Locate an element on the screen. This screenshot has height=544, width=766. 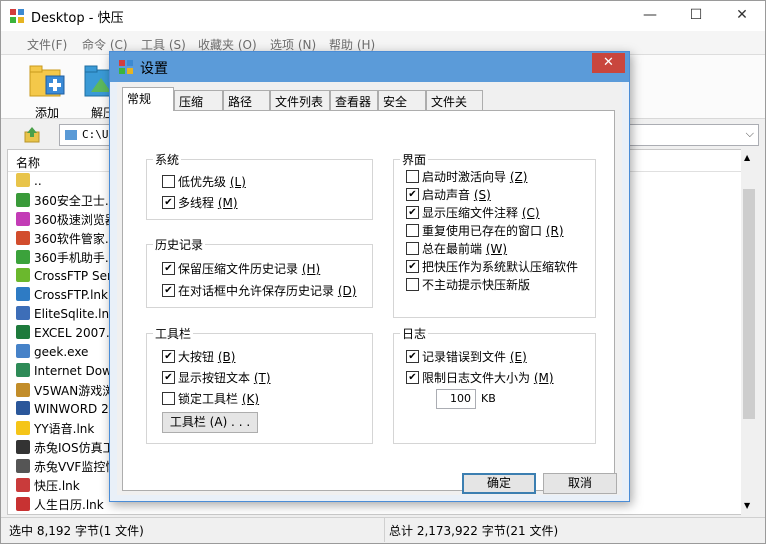
list-item: EliteSqlite.lnk is located at coordinates (66, 315).